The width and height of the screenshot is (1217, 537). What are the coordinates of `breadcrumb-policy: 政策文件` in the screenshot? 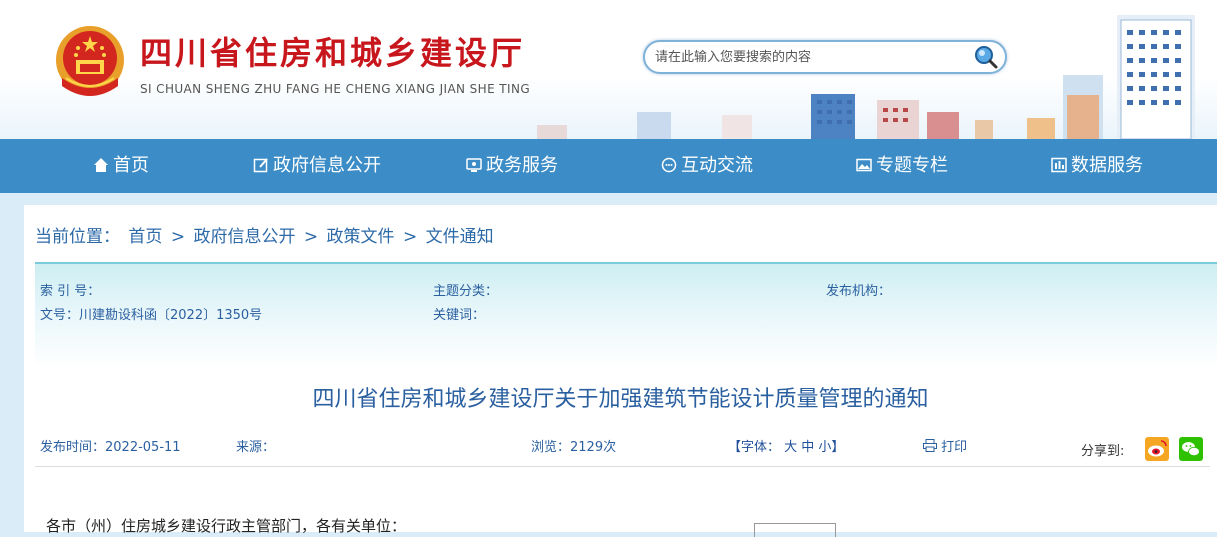 It's located at (361, 237).